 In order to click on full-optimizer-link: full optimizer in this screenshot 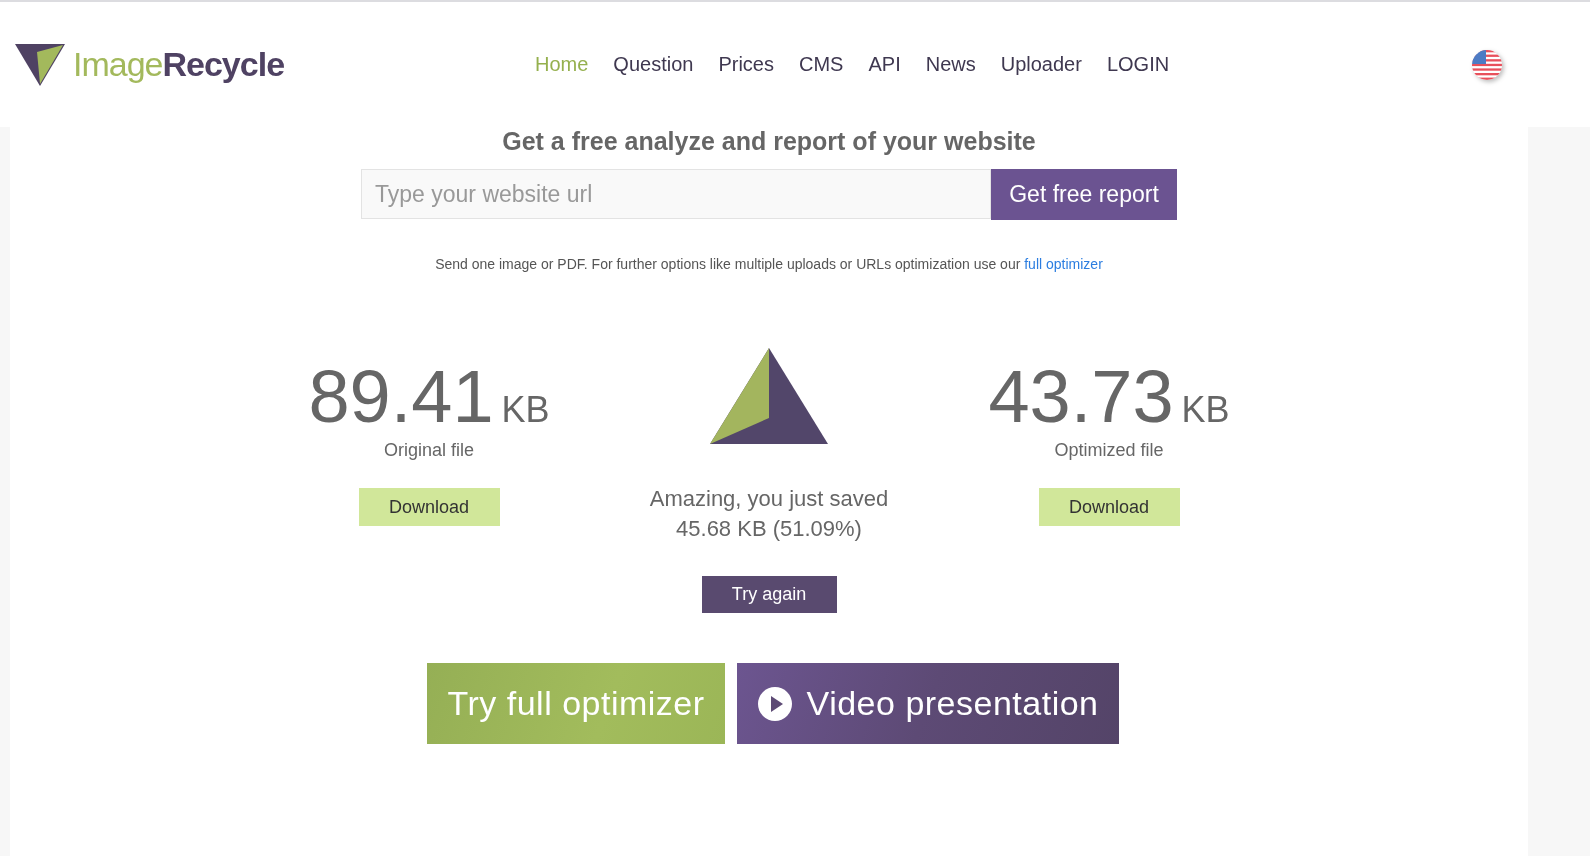, I will do `click(1063, 264)`.